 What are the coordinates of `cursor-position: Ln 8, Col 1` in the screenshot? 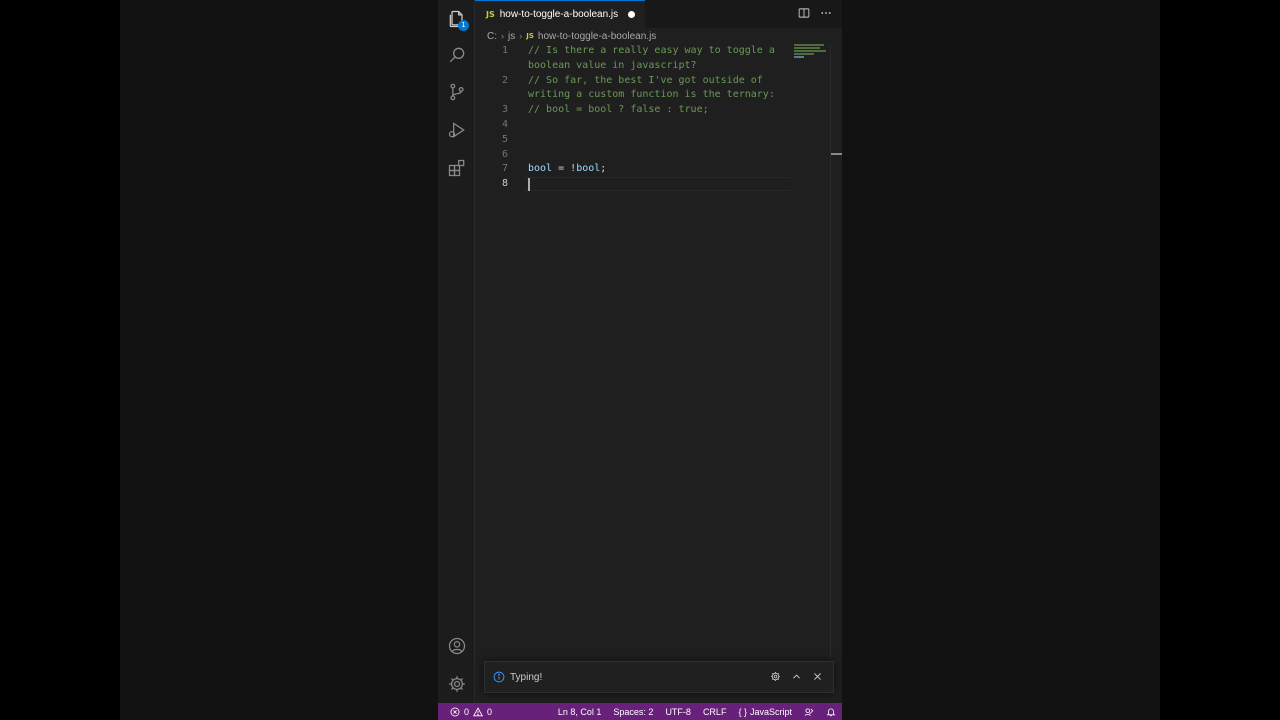 It's located at (580, 712).